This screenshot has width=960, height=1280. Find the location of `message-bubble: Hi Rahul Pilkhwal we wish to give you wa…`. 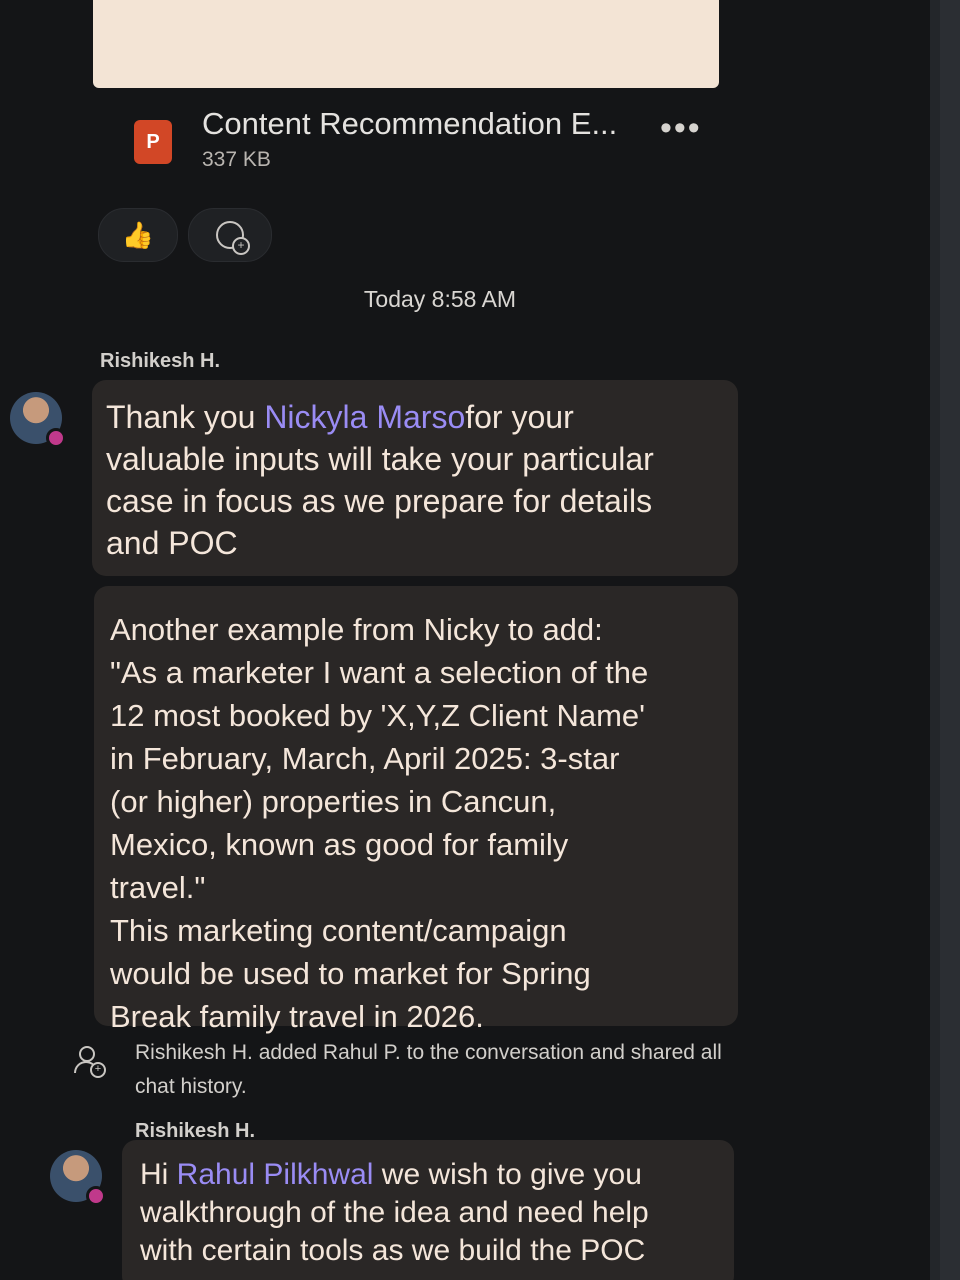

message-bubble: Hi Rahul Pilkhwal we wish to give you wa… is located at coordinates (428, 1210).